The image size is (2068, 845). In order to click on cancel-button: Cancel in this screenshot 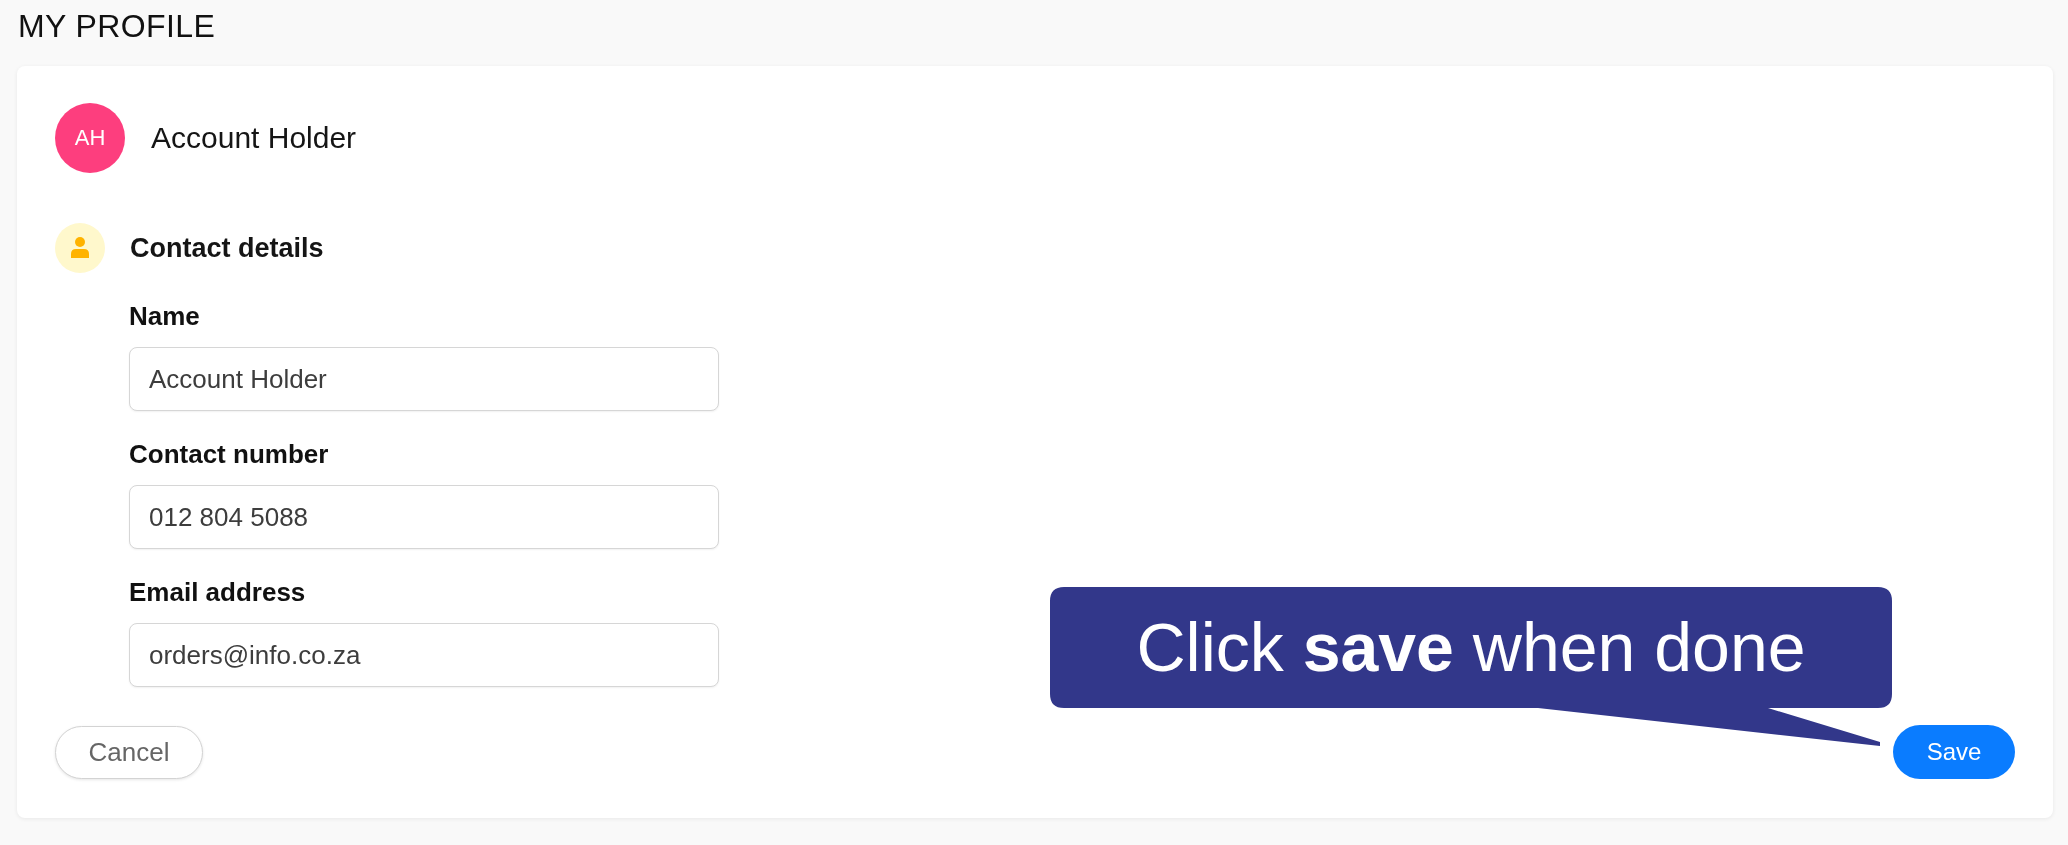, I will do `click(129, 752)`.